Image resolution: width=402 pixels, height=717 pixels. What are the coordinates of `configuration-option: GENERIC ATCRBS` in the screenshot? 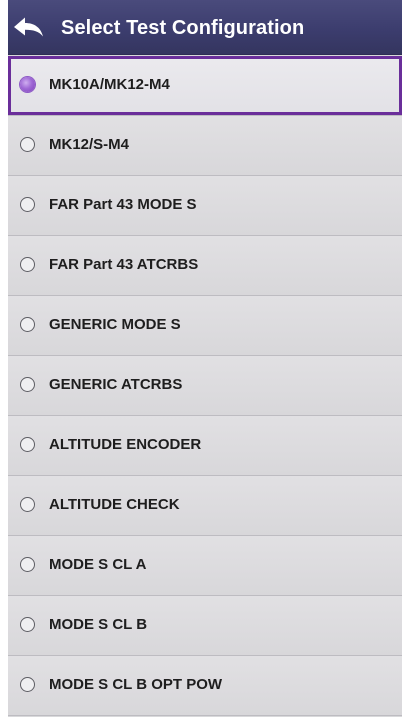 It's located at (205, 386).